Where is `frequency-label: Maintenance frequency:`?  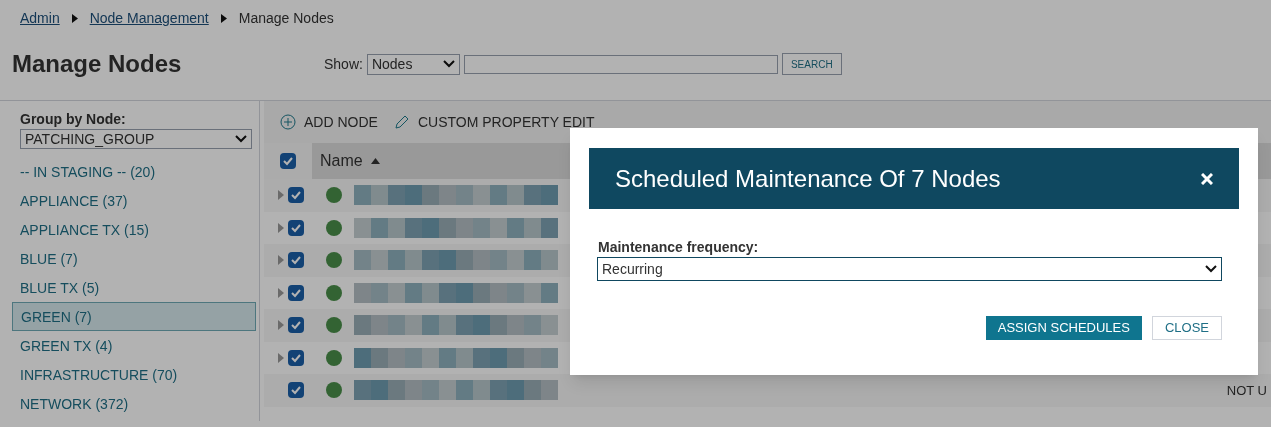 frequency-label: Maintenance frequency: is located at coordinates (679, 247).